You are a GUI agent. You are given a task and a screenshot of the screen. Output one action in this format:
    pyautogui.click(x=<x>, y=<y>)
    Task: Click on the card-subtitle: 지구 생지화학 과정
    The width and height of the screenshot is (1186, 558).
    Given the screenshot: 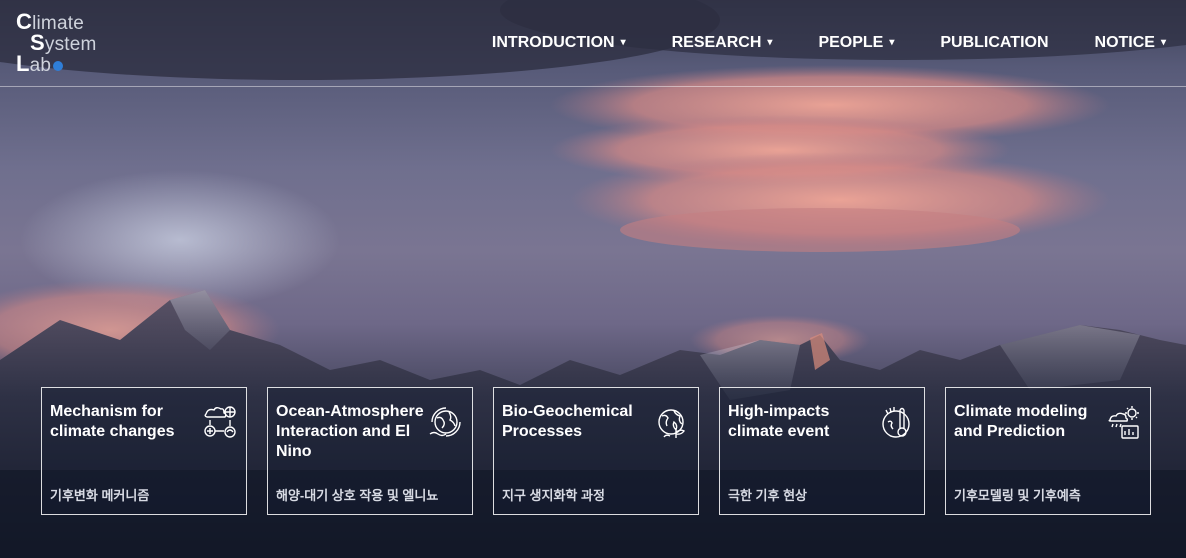 What is the action you would take?
    pyautogui.click(x=553, y=495)
    